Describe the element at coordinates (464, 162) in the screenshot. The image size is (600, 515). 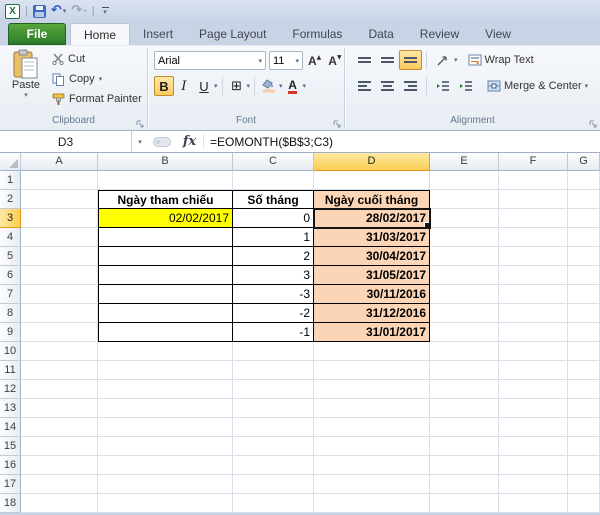
I see `column-header-e: E` at that location.